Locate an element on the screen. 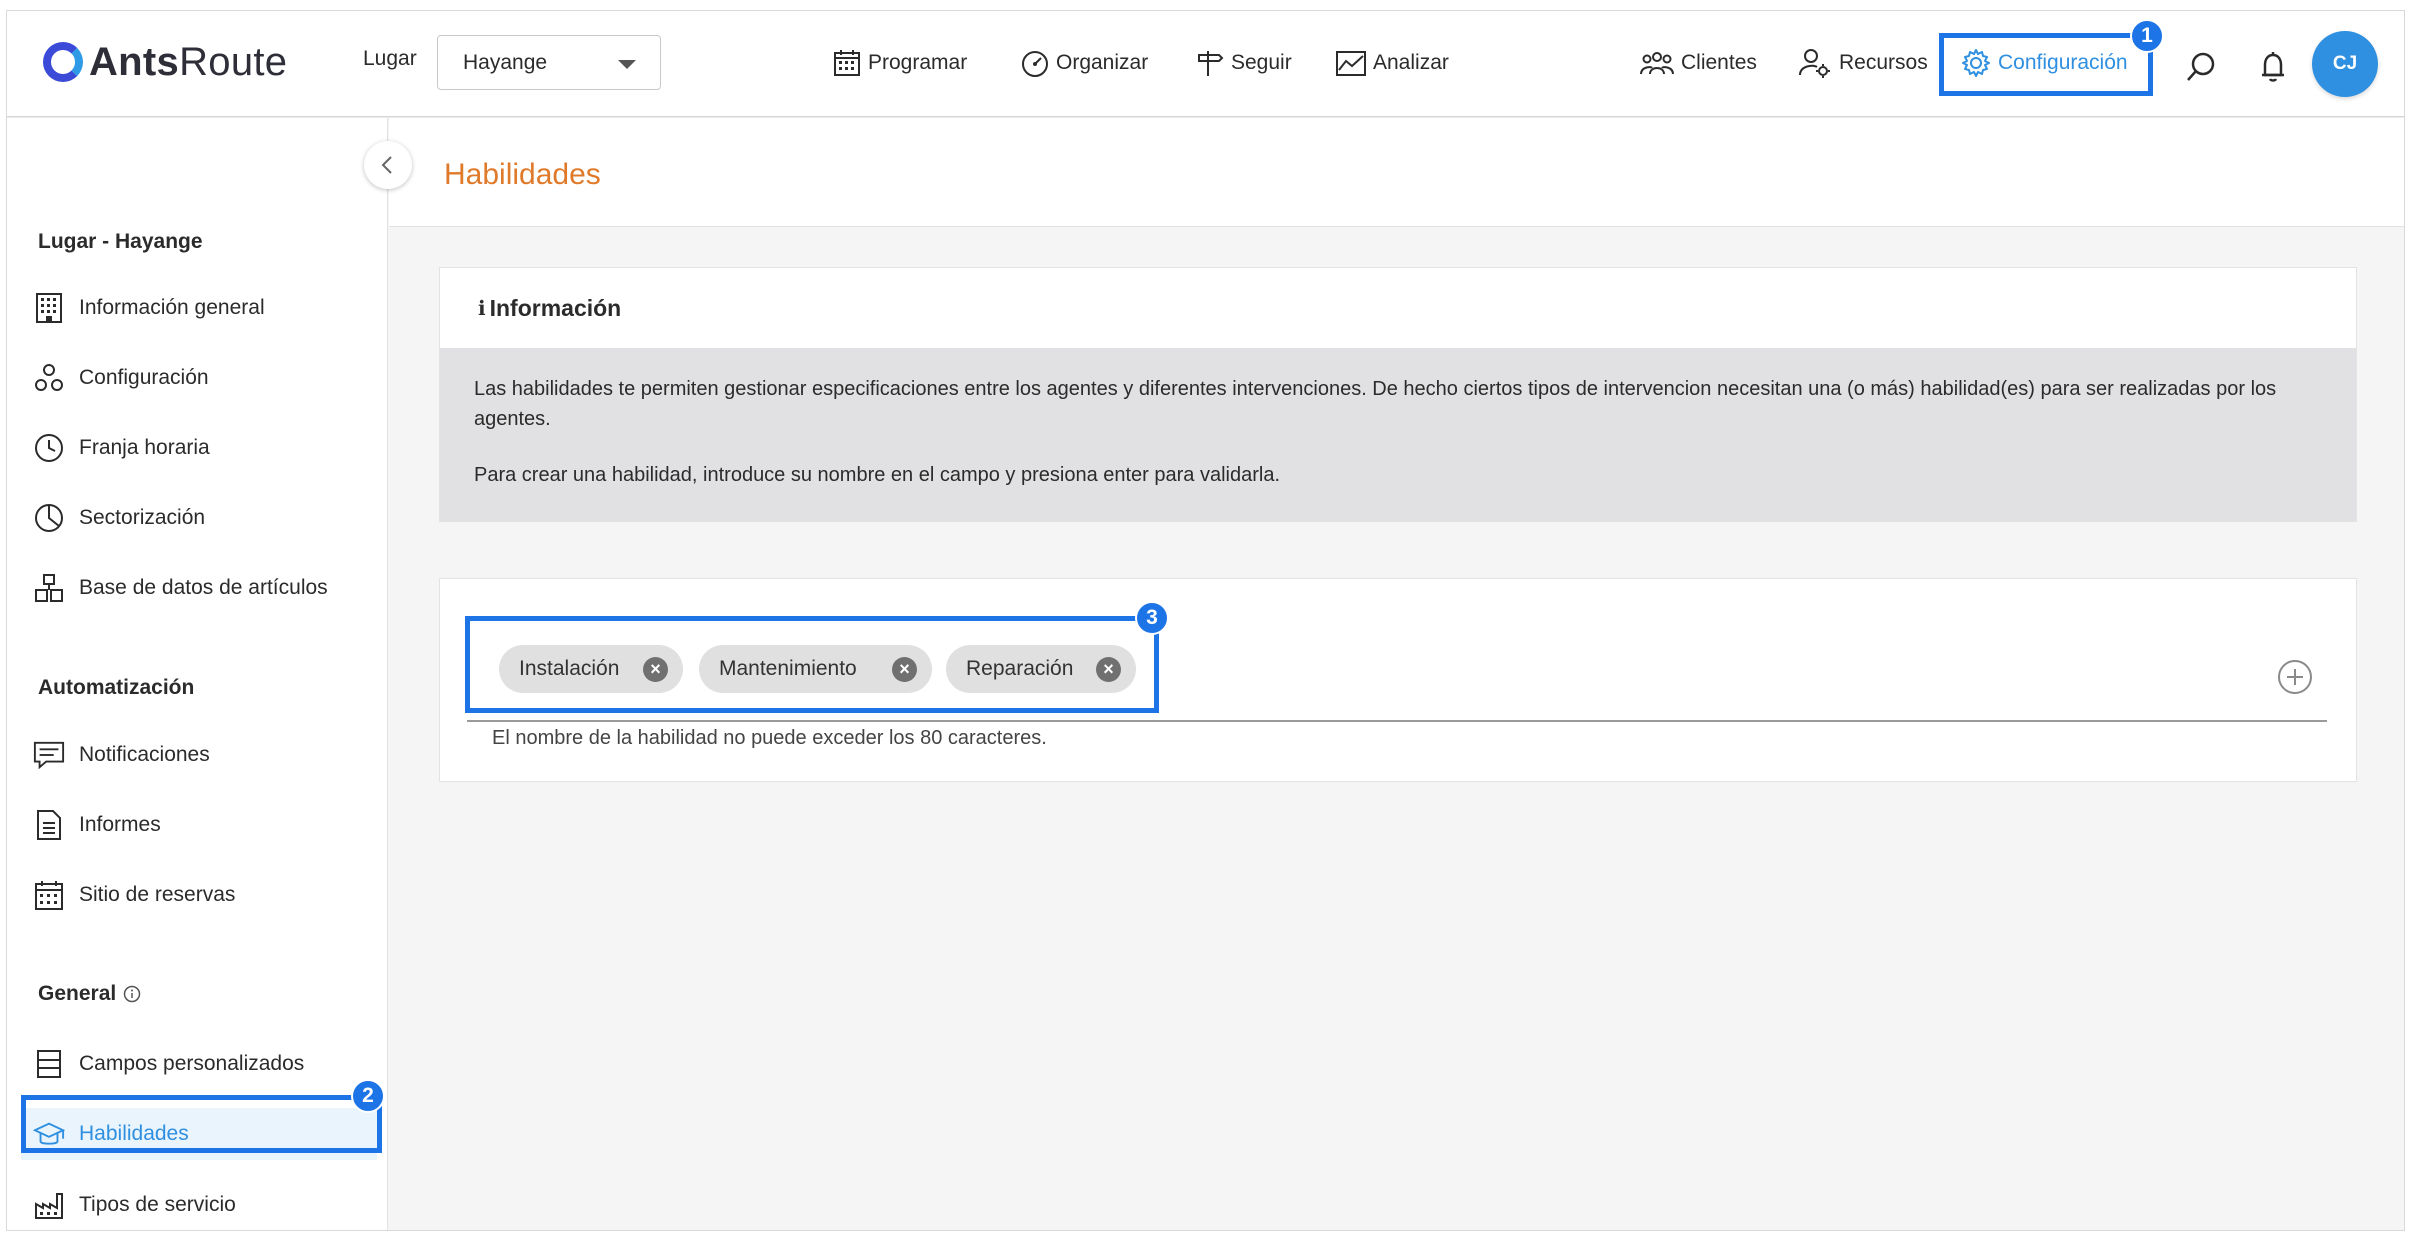 This screenshot has height=1240, width=2410. nav-organizar: Organizar is located at coordinates (1084, 63).